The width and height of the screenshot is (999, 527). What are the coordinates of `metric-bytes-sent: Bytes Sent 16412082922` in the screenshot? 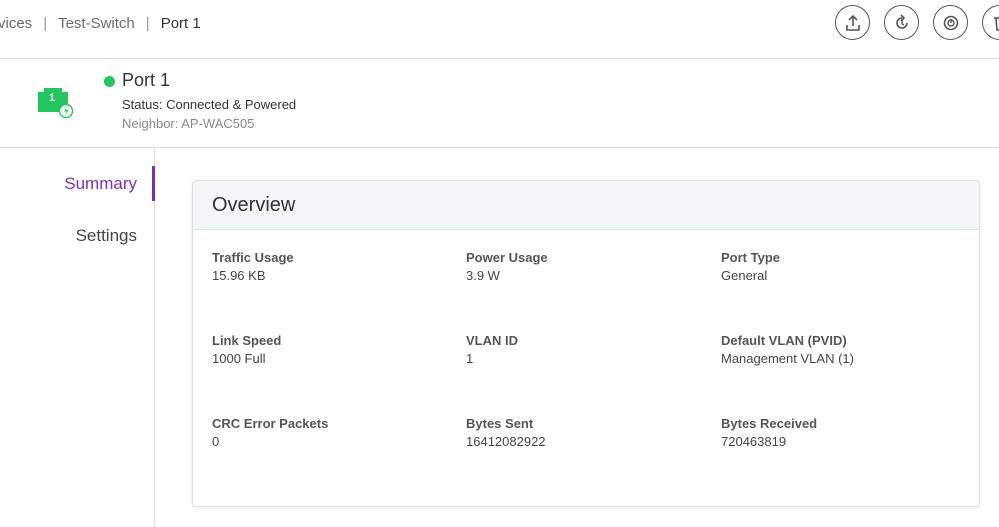 It's located at (586, 433).